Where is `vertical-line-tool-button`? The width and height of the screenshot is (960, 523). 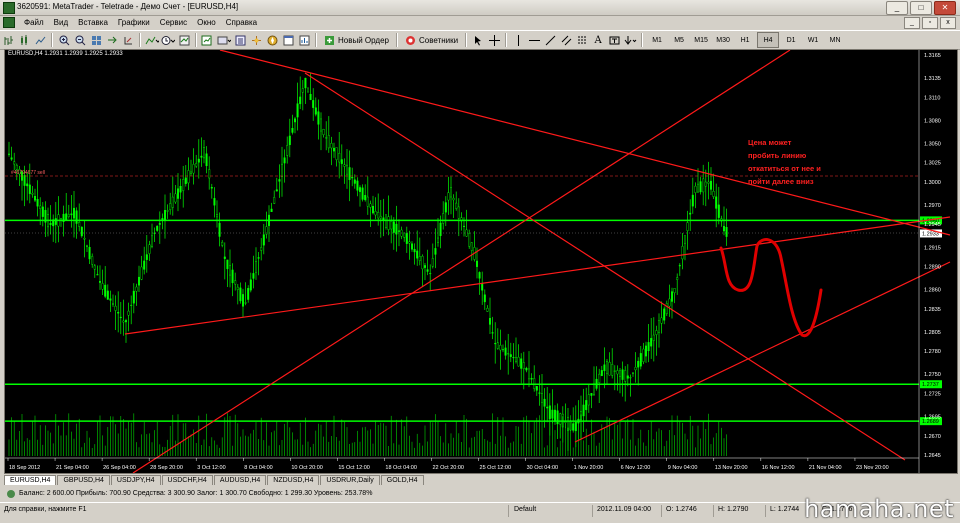
vertical-line-tool-button is located at coordinates (518, 40).